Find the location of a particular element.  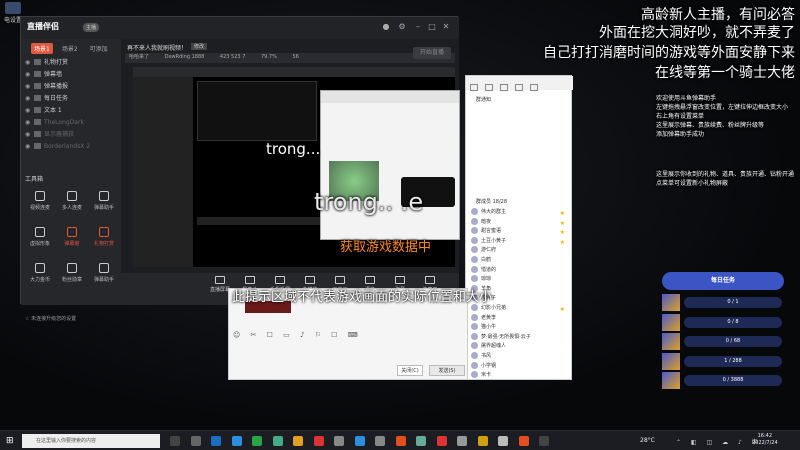

tool-button: 多人连麦 is located at coordinates (72, 203).